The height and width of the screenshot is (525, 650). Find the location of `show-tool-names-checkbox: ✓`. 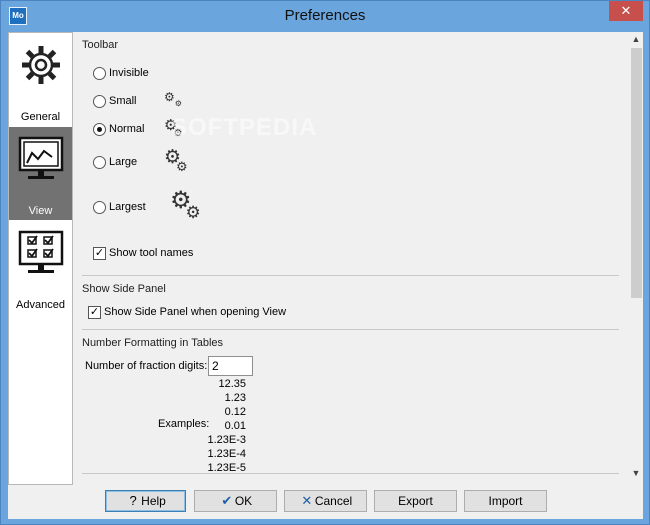

show-tool-names-checkbox: ✓ is located at coordinates (99, 253).